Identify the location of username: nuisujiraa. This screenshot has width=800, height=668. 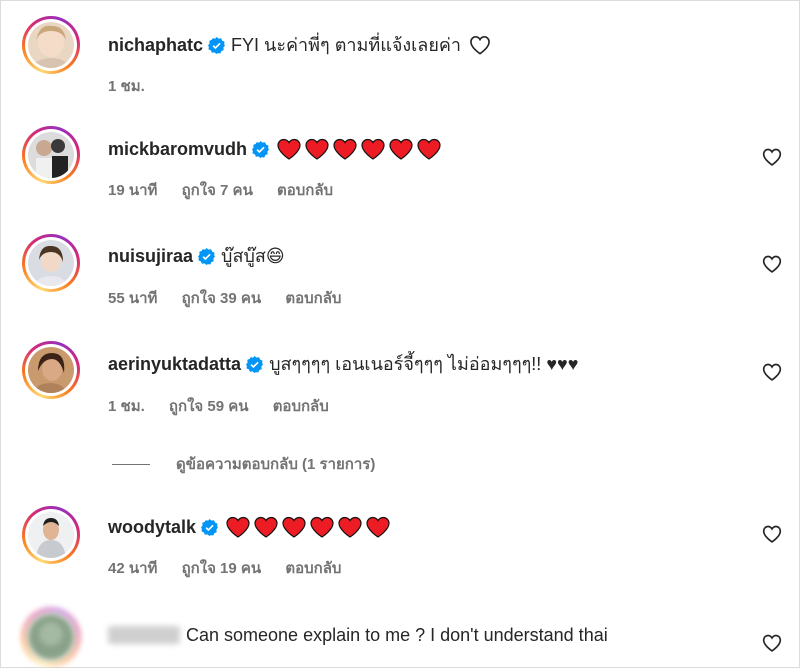
(150, 256).